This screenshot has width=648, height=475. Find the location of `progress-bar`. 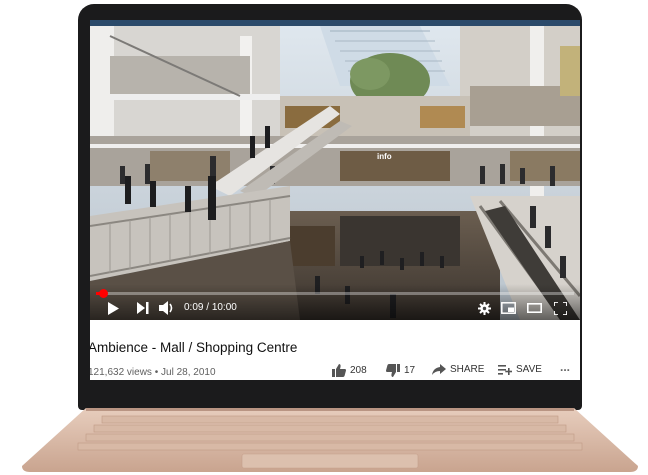

progress-bar is located at coordinates (335, 293).